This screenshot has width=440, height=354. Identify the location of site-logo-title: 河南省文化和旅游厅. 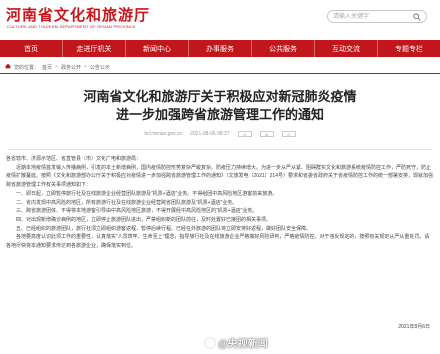
(78, 14).